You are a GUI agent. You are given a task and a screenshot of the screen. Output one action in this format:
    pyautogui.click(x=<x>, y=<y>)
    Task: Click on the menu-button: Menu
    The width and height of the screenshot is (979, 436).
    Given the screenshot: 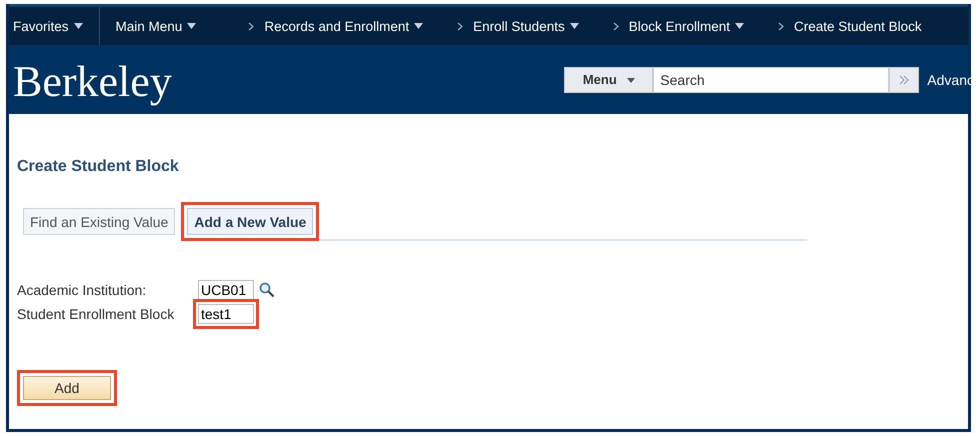 What is the action you would take?
    pyautogui.click(x=609, y=79)
    